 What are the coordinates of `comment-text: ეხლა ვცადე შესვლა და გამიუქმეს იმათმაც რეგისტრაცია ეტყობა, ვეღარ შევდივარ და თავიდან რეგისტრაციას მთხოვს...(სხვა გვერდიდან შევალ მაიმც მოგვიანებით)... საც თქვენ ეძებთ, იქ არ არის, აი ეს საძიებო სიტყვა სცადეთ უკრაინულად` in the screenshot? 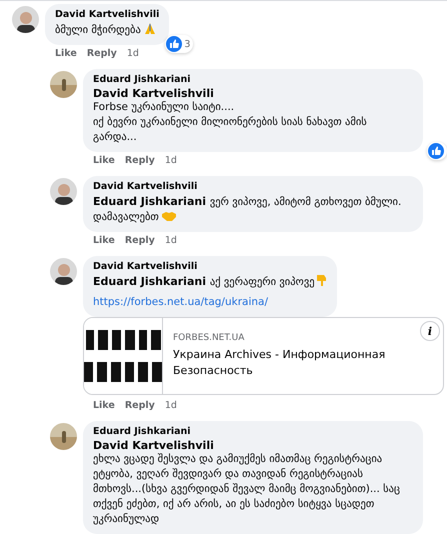 It's located at (247, 489).